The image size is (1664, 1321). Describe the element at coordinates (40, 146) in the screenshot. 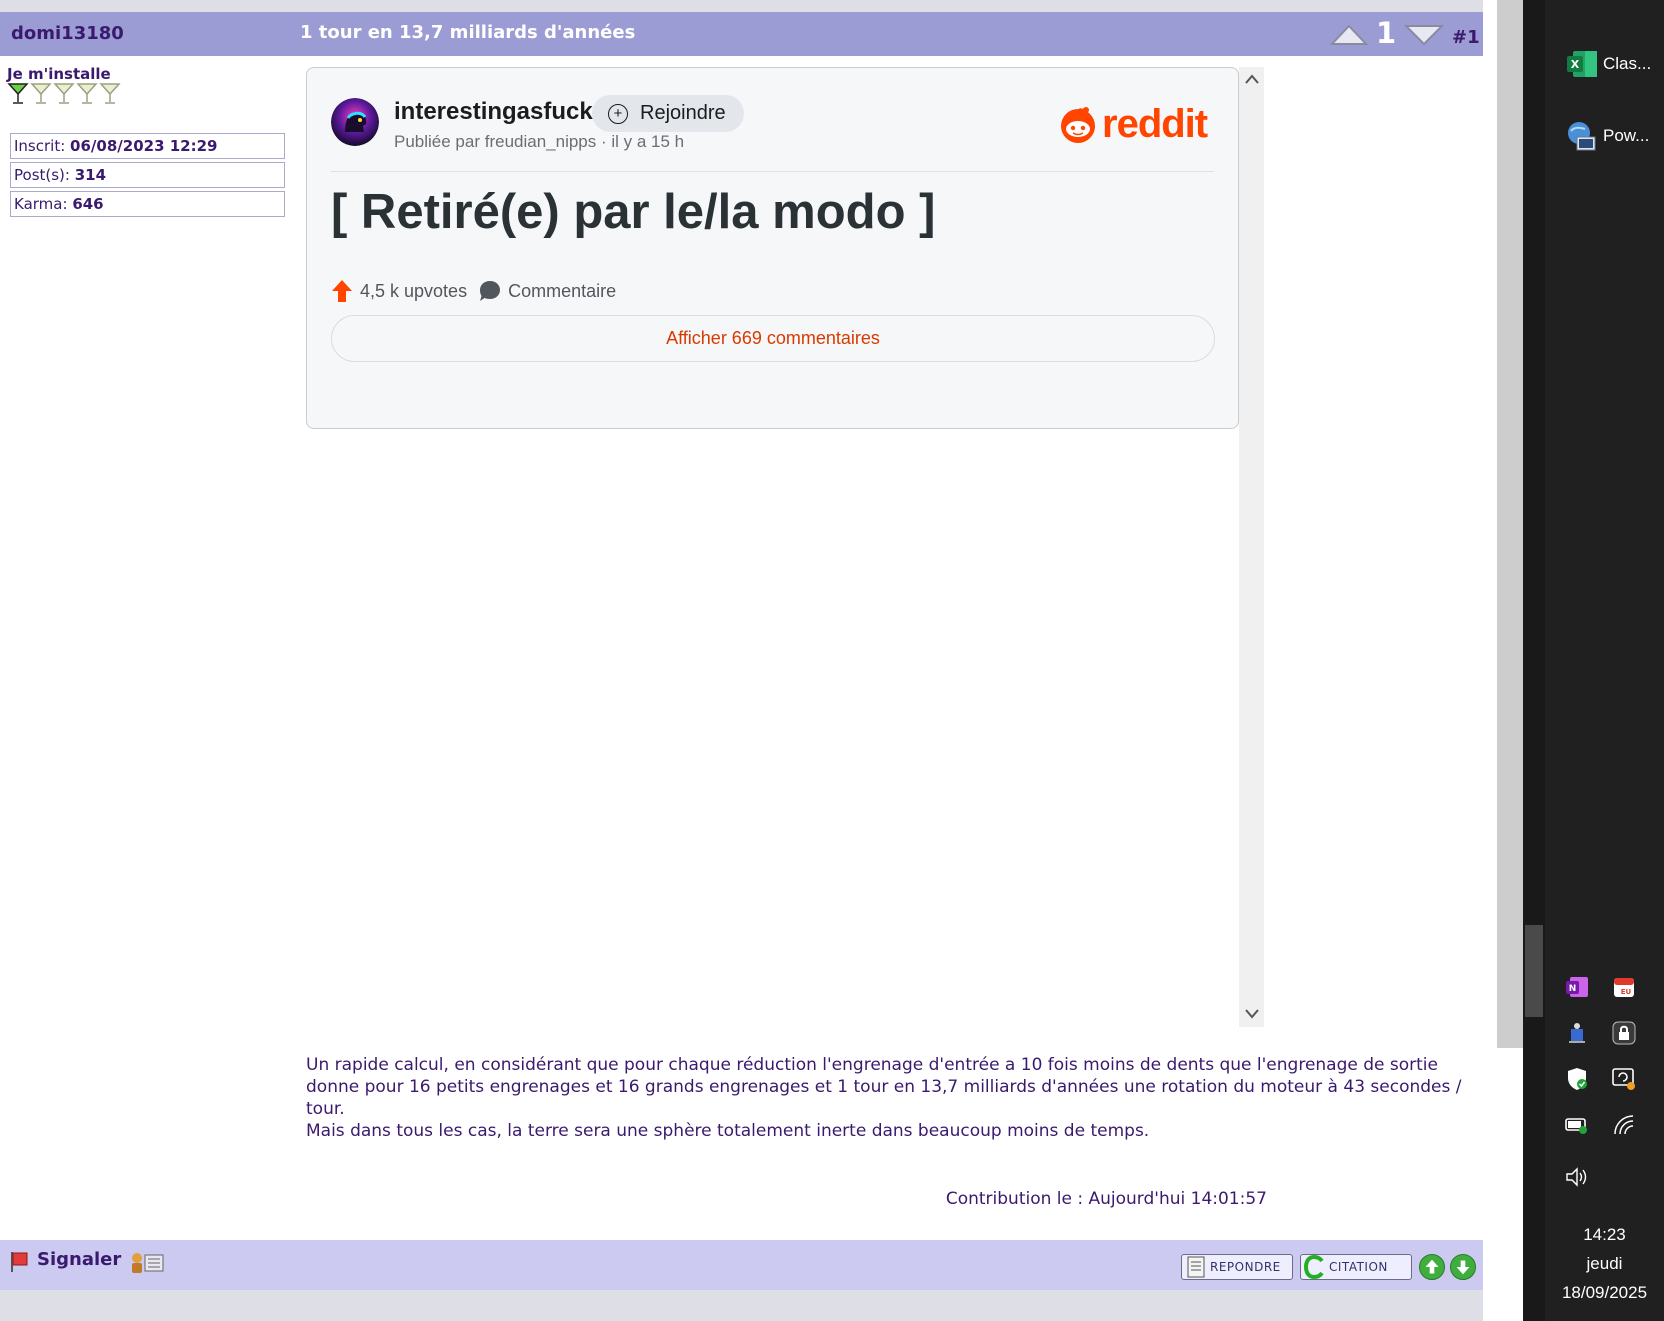

I see `stat-label: Inscrit:` at that location.